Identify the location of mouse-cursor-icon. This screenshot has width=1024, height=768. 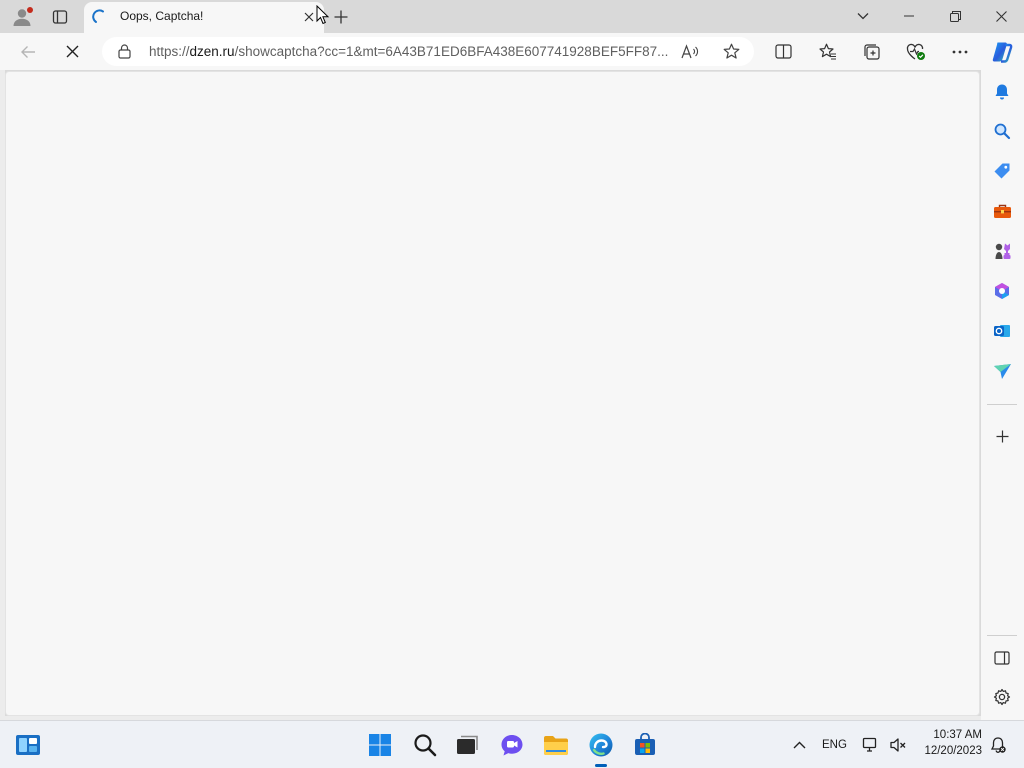
(323, 15).